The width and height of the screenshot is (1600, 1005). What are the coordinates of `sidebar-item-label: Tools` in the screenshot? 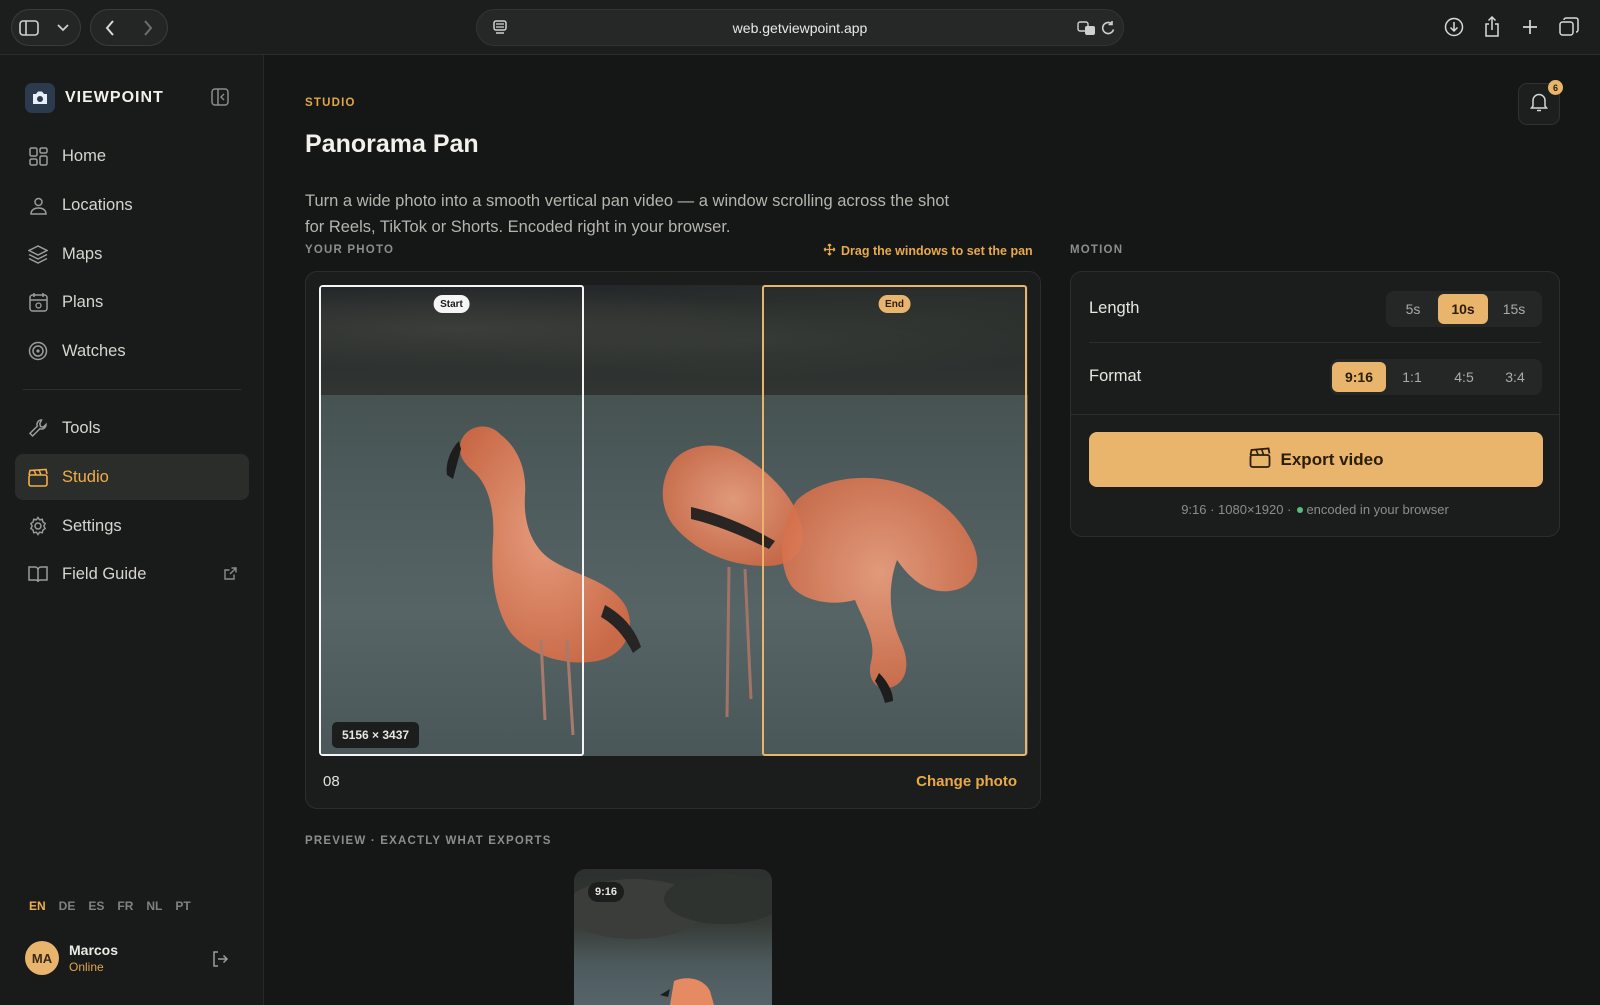 It's located at (81, 427).